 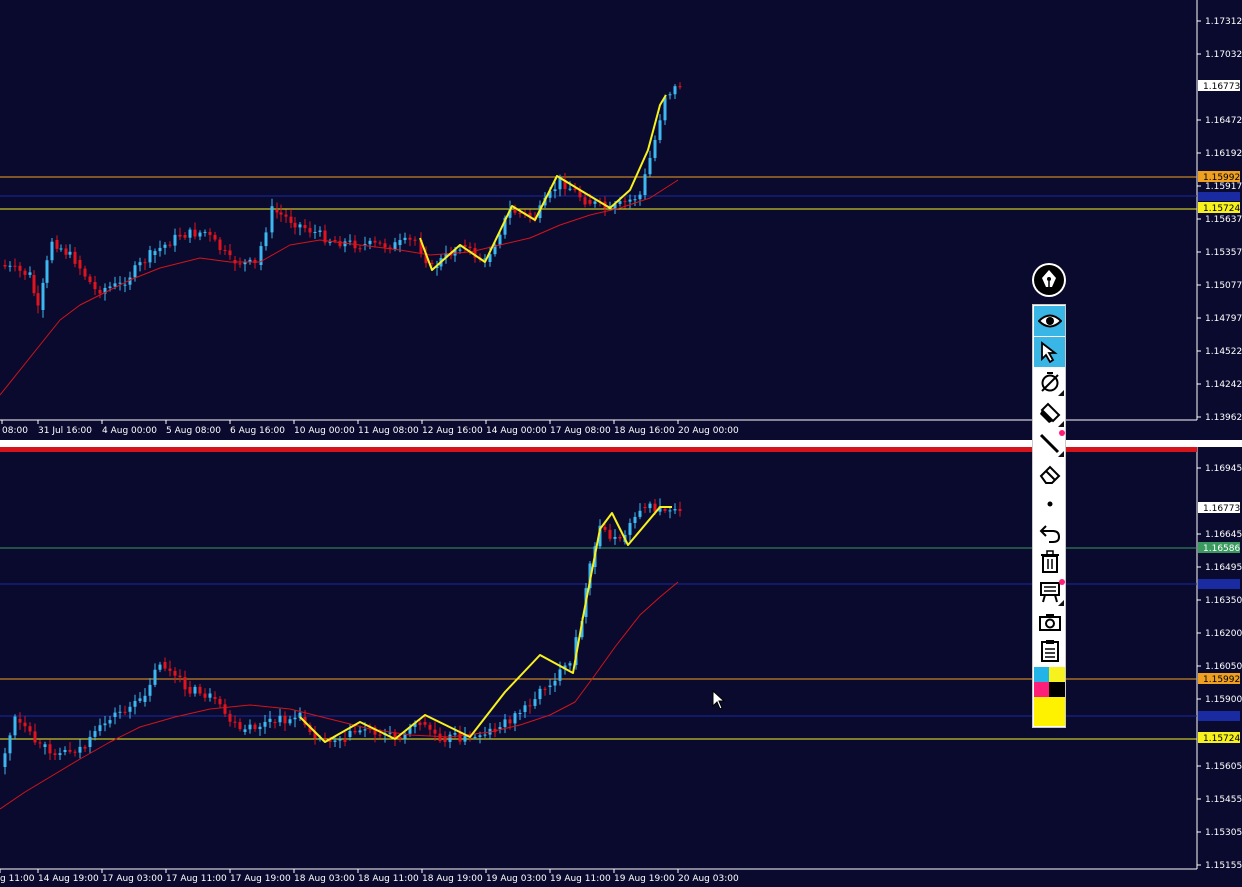 I want to click on clipboard-tool-button, so click(x=1049, y=651).